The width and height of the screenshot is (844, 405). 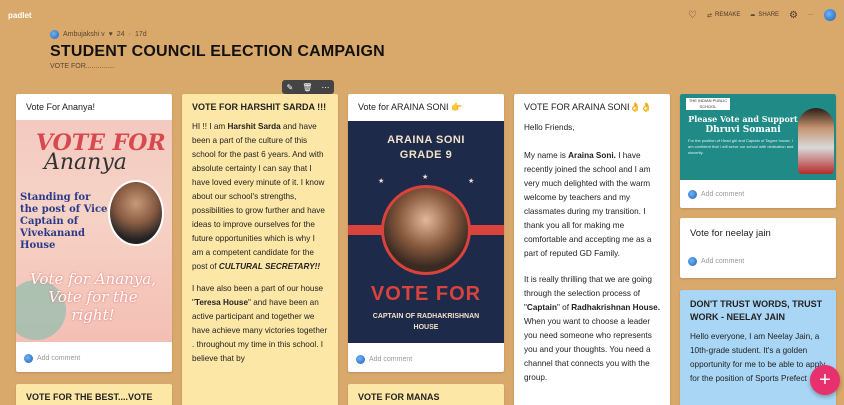 I want to click on top-bar: padlet ♡ ⇄ REMAKE ➦ SHARE ⚙ ···, so click(x=422, y=15).